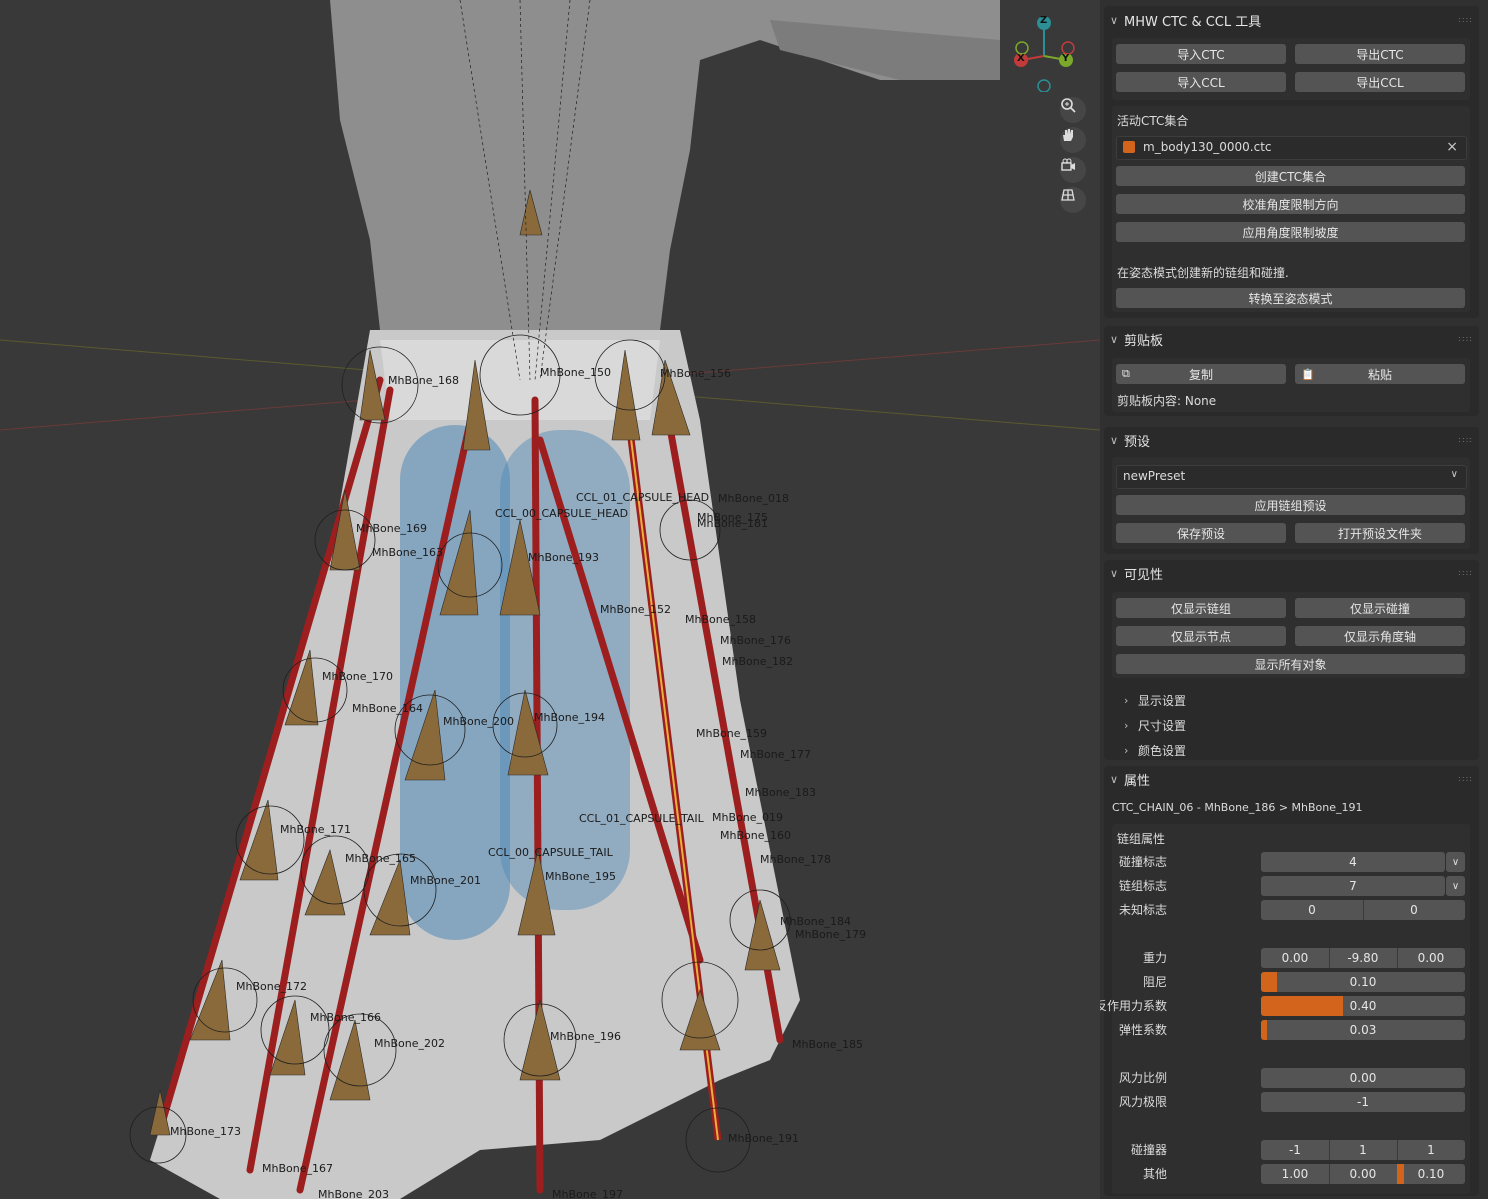 The image size is (1488, 1199). What do you see at coordinates (1073, 170) in the screenshot?
I see `camera-icon` at bounding box center [1073, 170].